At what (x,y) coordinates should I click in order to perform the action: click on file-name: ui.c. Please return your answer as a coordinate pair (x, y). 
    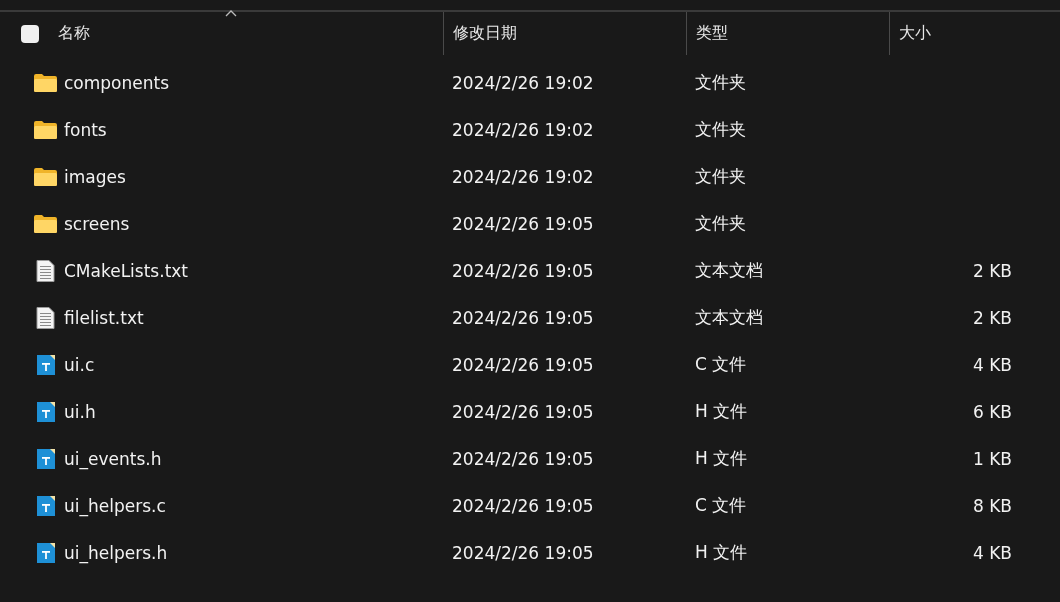
    Looking at the image, I should click on (79, 364).